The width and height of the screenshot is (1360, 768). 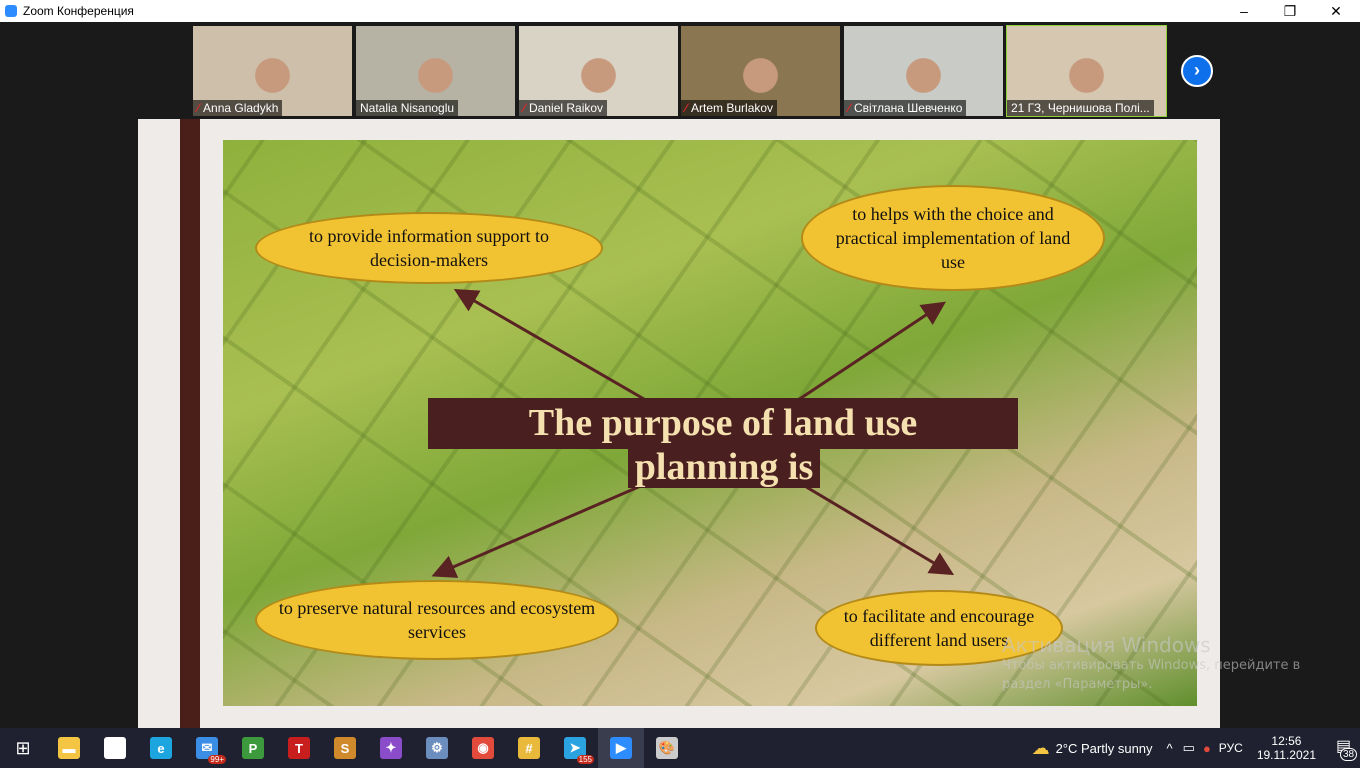 I want to click on participant-name: Natalia Nisanoglu, so click(x=407, y=108).